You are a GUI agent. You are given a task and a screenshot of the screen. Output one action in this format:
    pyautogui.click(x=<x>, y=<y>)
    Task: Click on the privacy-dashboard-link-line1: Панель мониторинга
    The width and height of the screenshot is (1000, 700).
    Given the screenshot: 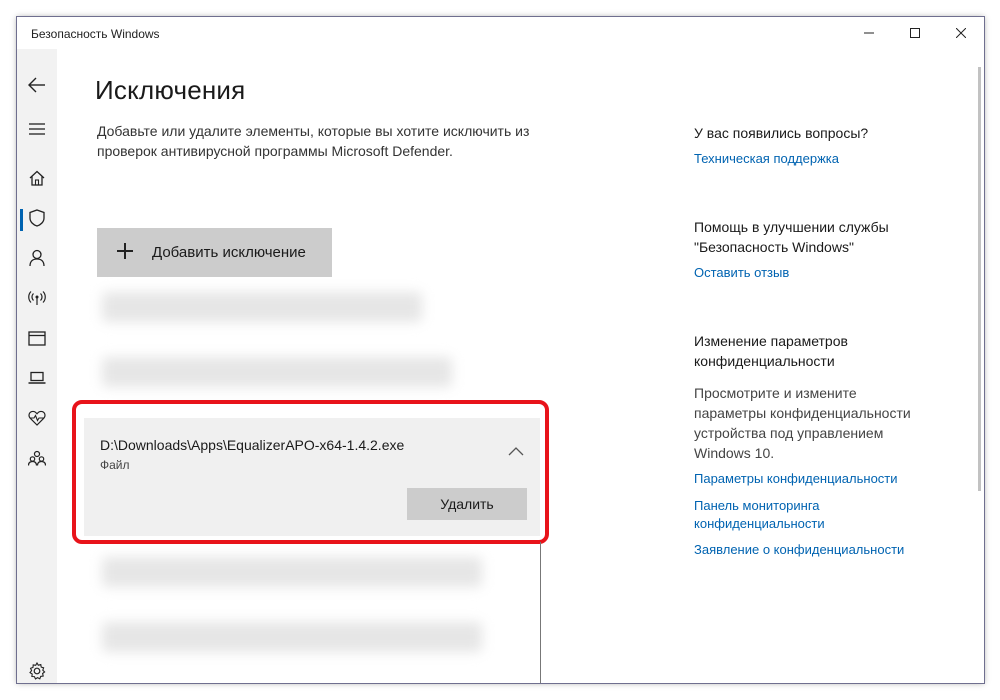 What is the action you would take?
    pyautogui.click(x=757, y=506)
    